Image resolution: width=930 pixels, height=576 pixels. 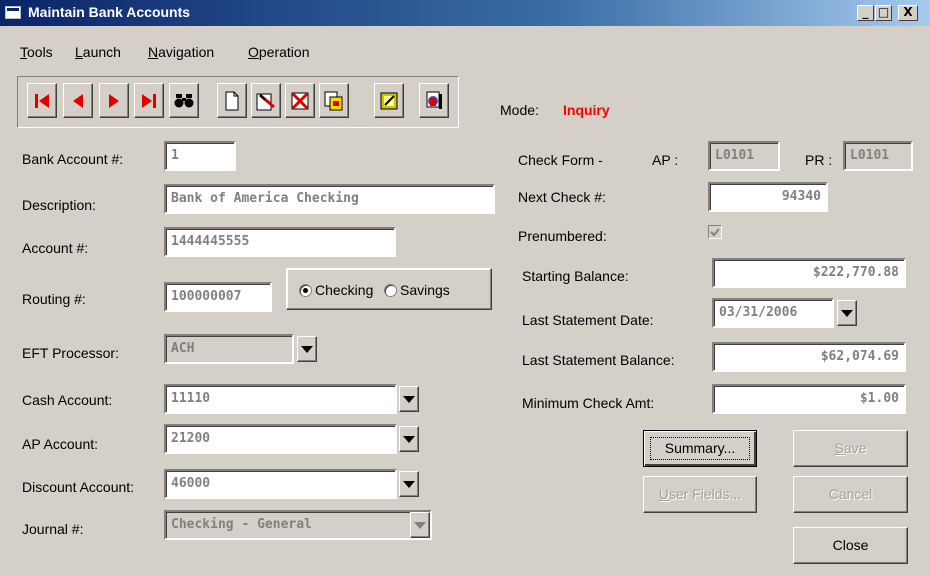 I want to click on new-record-icon, so click(x=232, y=100).